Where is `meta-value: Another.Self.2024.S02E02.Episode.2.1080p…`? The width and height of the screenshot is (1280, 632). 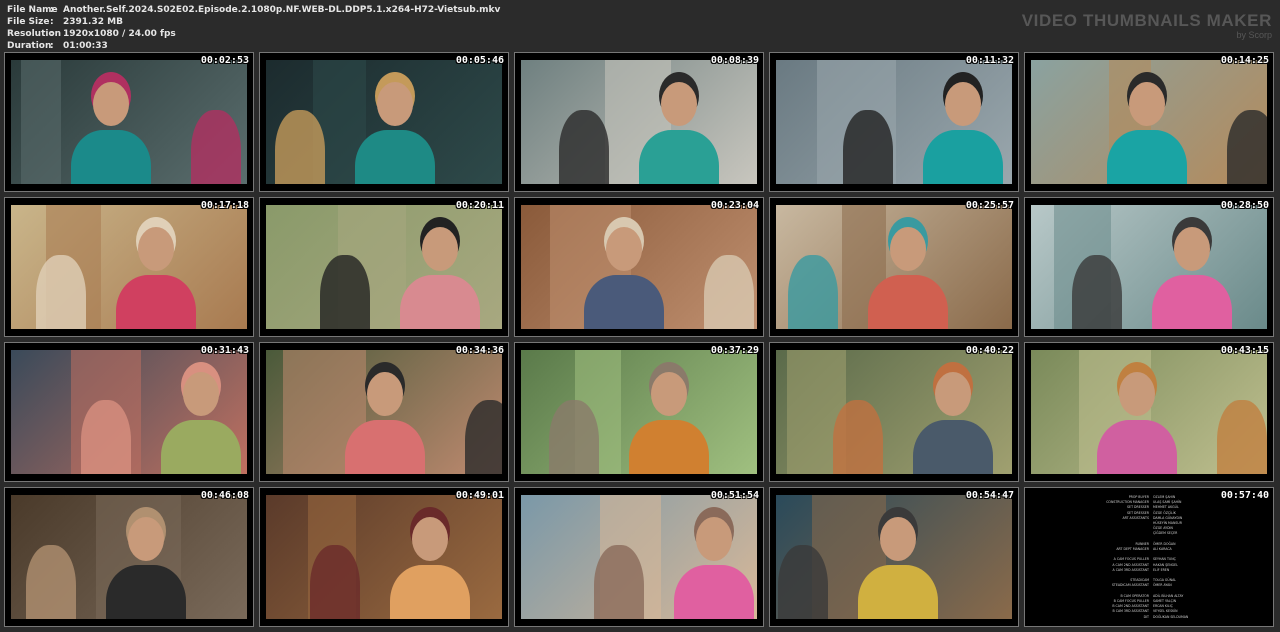 meta-value: Another.Self.2024.S02E02.Episode.2.1080p… is located at coordinates (282, 10).